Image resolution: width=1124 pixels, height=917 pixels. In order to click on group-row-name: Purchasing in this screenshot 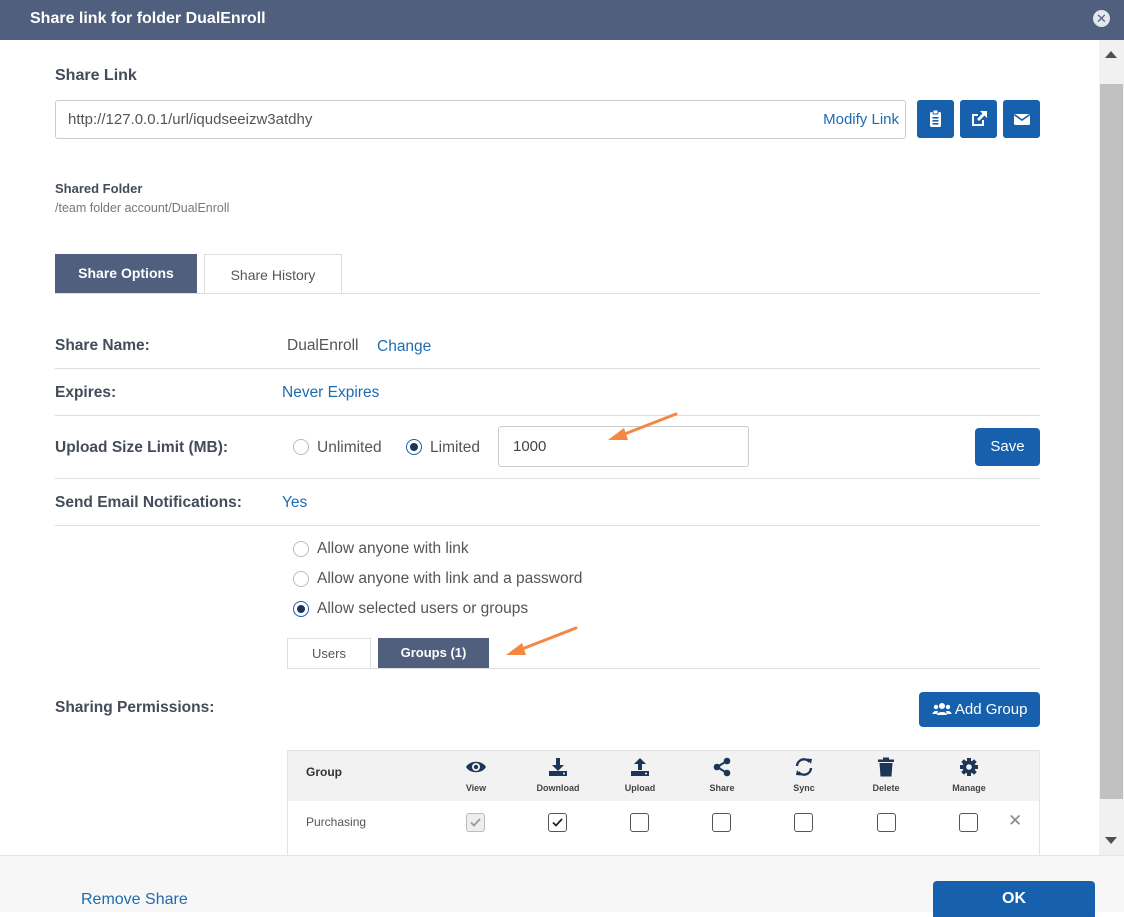, I will do `click(336, 822)`.